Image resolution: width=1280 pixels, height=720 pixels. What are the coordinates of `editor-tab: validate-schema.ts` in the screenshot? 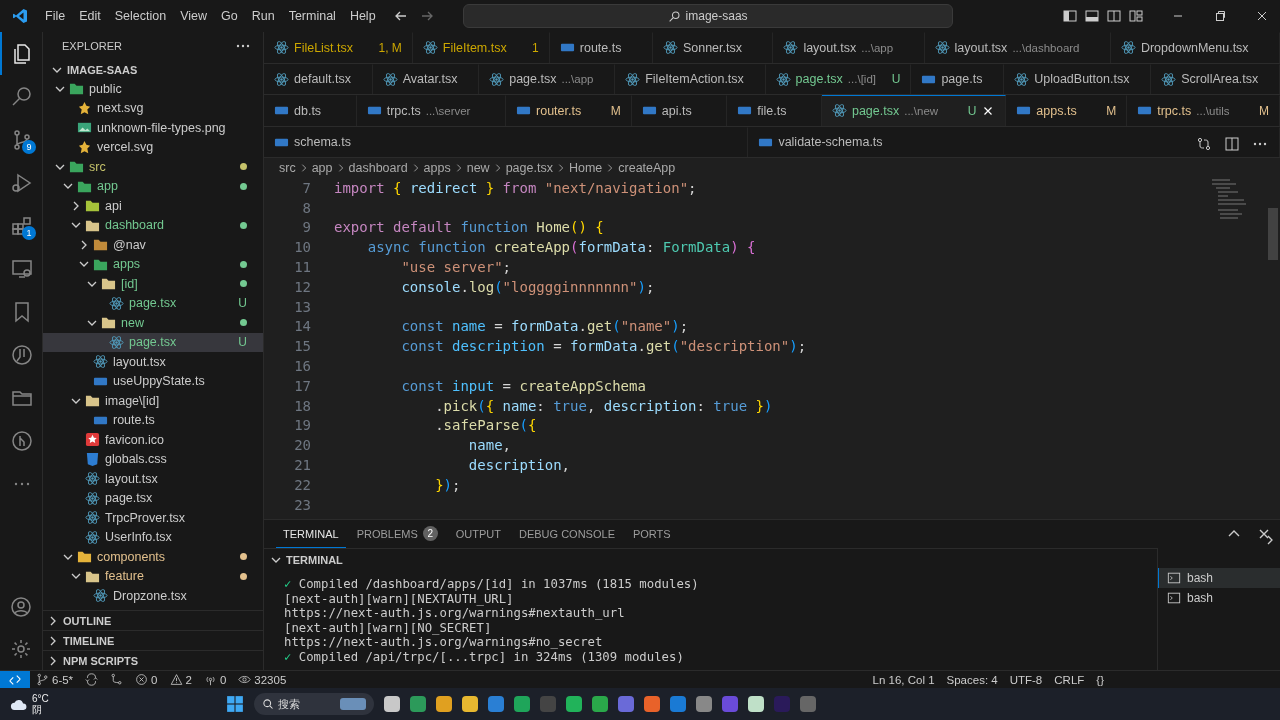 It's located at (1014, 141).